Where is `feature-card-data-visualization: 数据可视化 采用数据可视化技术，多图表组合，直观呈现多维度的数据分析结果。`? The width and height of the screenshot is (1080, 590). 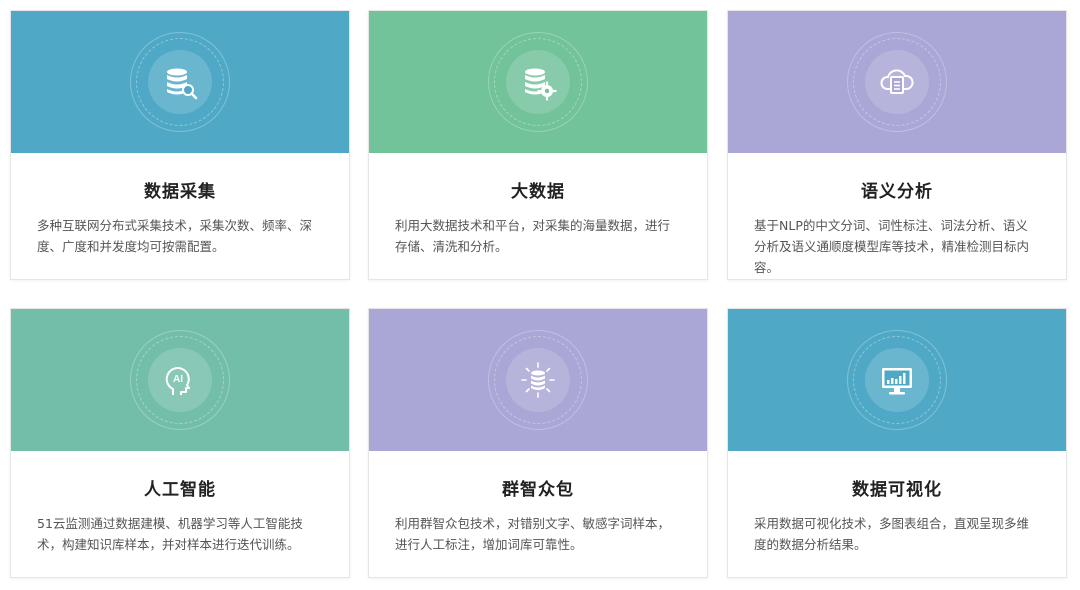
feature-card-data-visualization: 数据可视化 采用数据可视化技术，多图表组合，直观呈现多维度的数据分析结果。 is located at coordinates (897, 443).